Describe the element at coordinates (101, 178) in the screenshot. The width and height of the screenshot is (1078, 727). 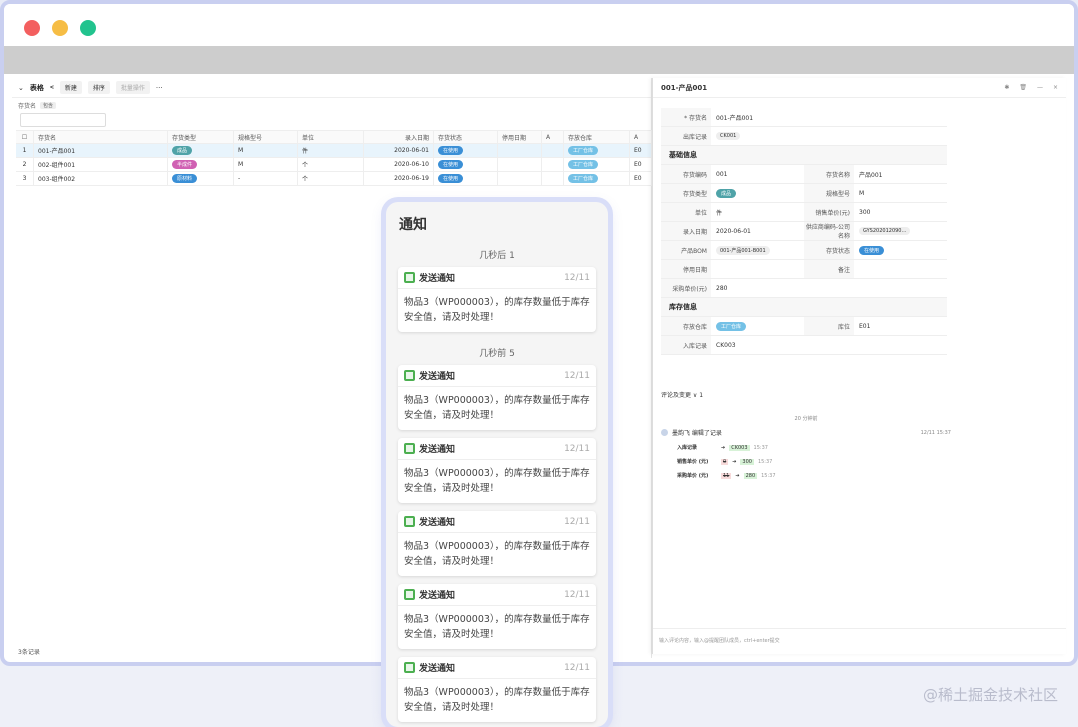
I see `cell-name: 003-组件002` at that location.